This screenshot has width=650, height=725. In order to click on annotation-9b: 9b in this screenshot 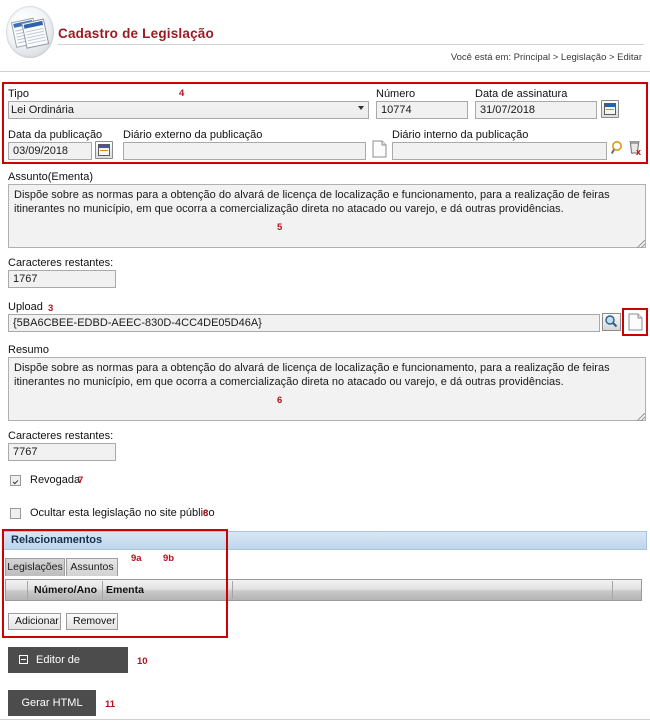, I will do `click(169, 558)`.